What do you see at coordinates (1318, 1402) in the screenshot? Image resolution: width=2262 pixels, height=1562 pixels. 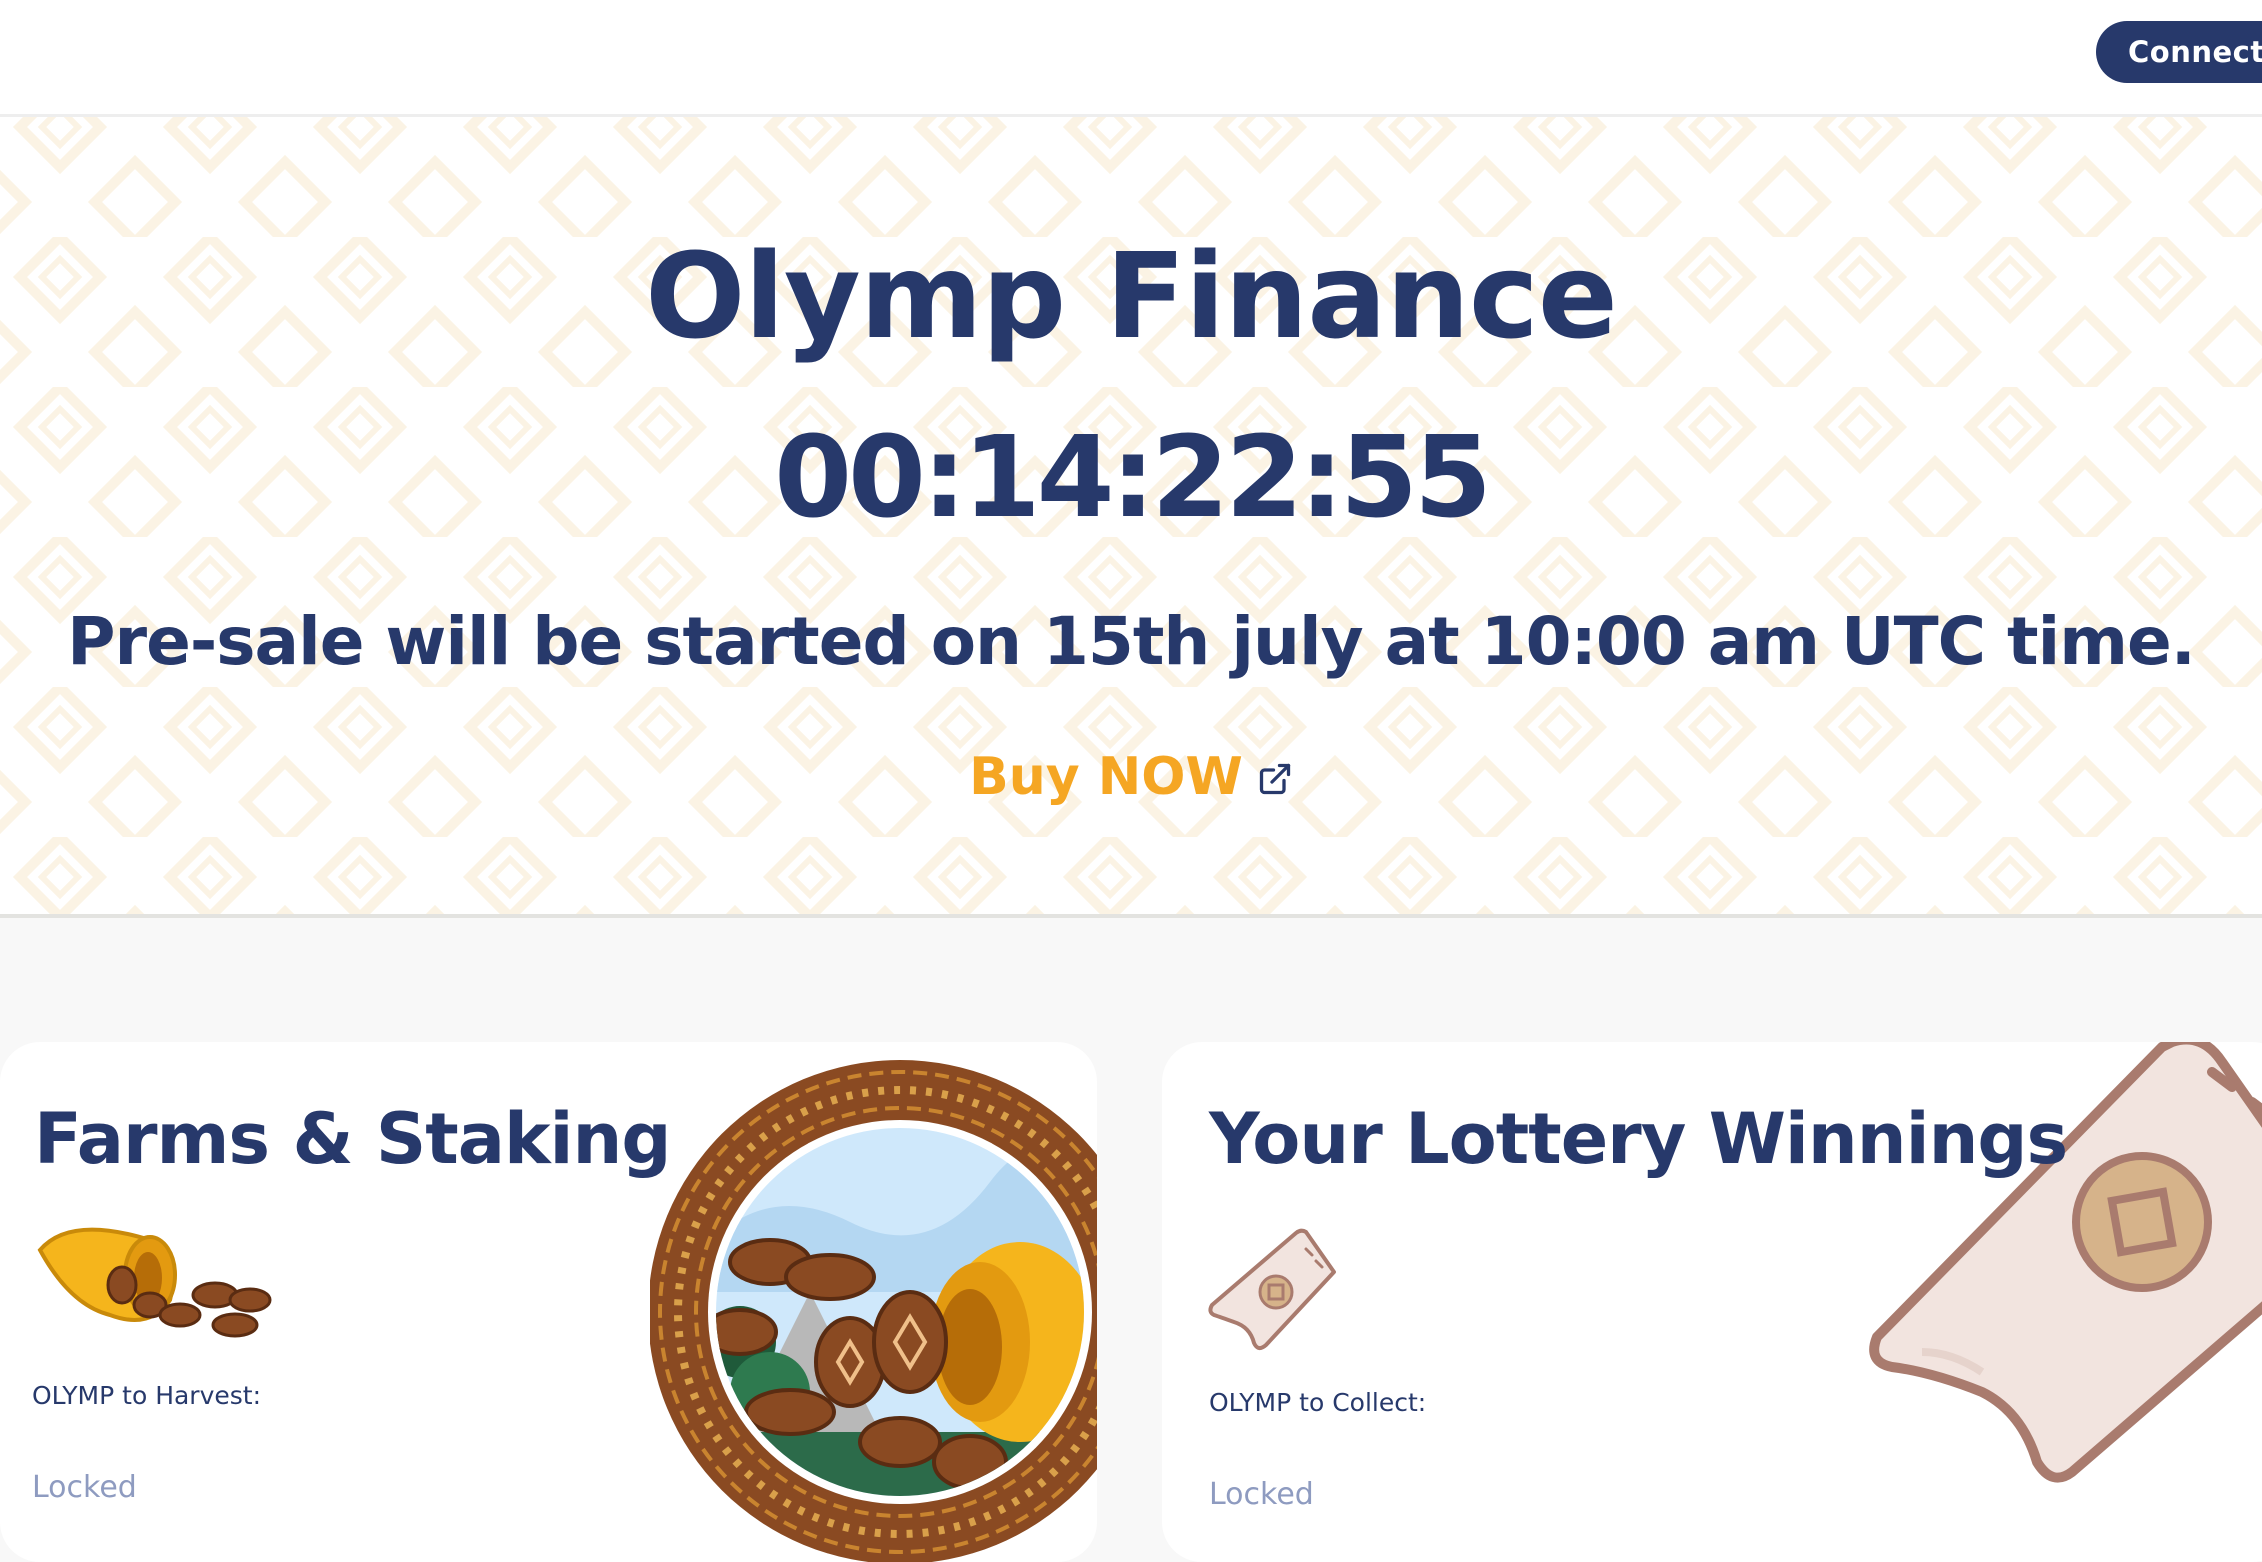 I see `collect-label: OLYMP to Collect:` at bounding box center [1318, 1402].